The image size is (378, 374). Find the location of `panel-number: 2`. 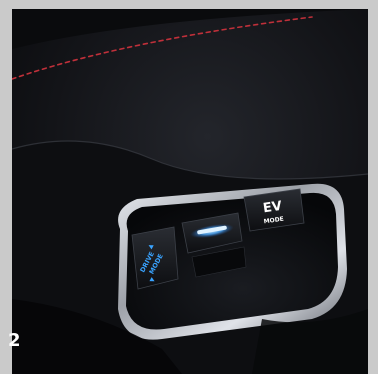

panel-number: 2 is located at coordinates (14, 340).